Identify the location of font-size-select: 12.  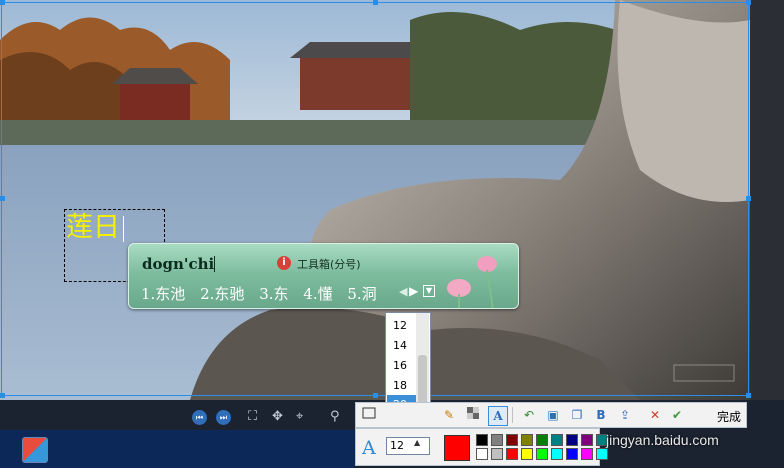
(408, 446).